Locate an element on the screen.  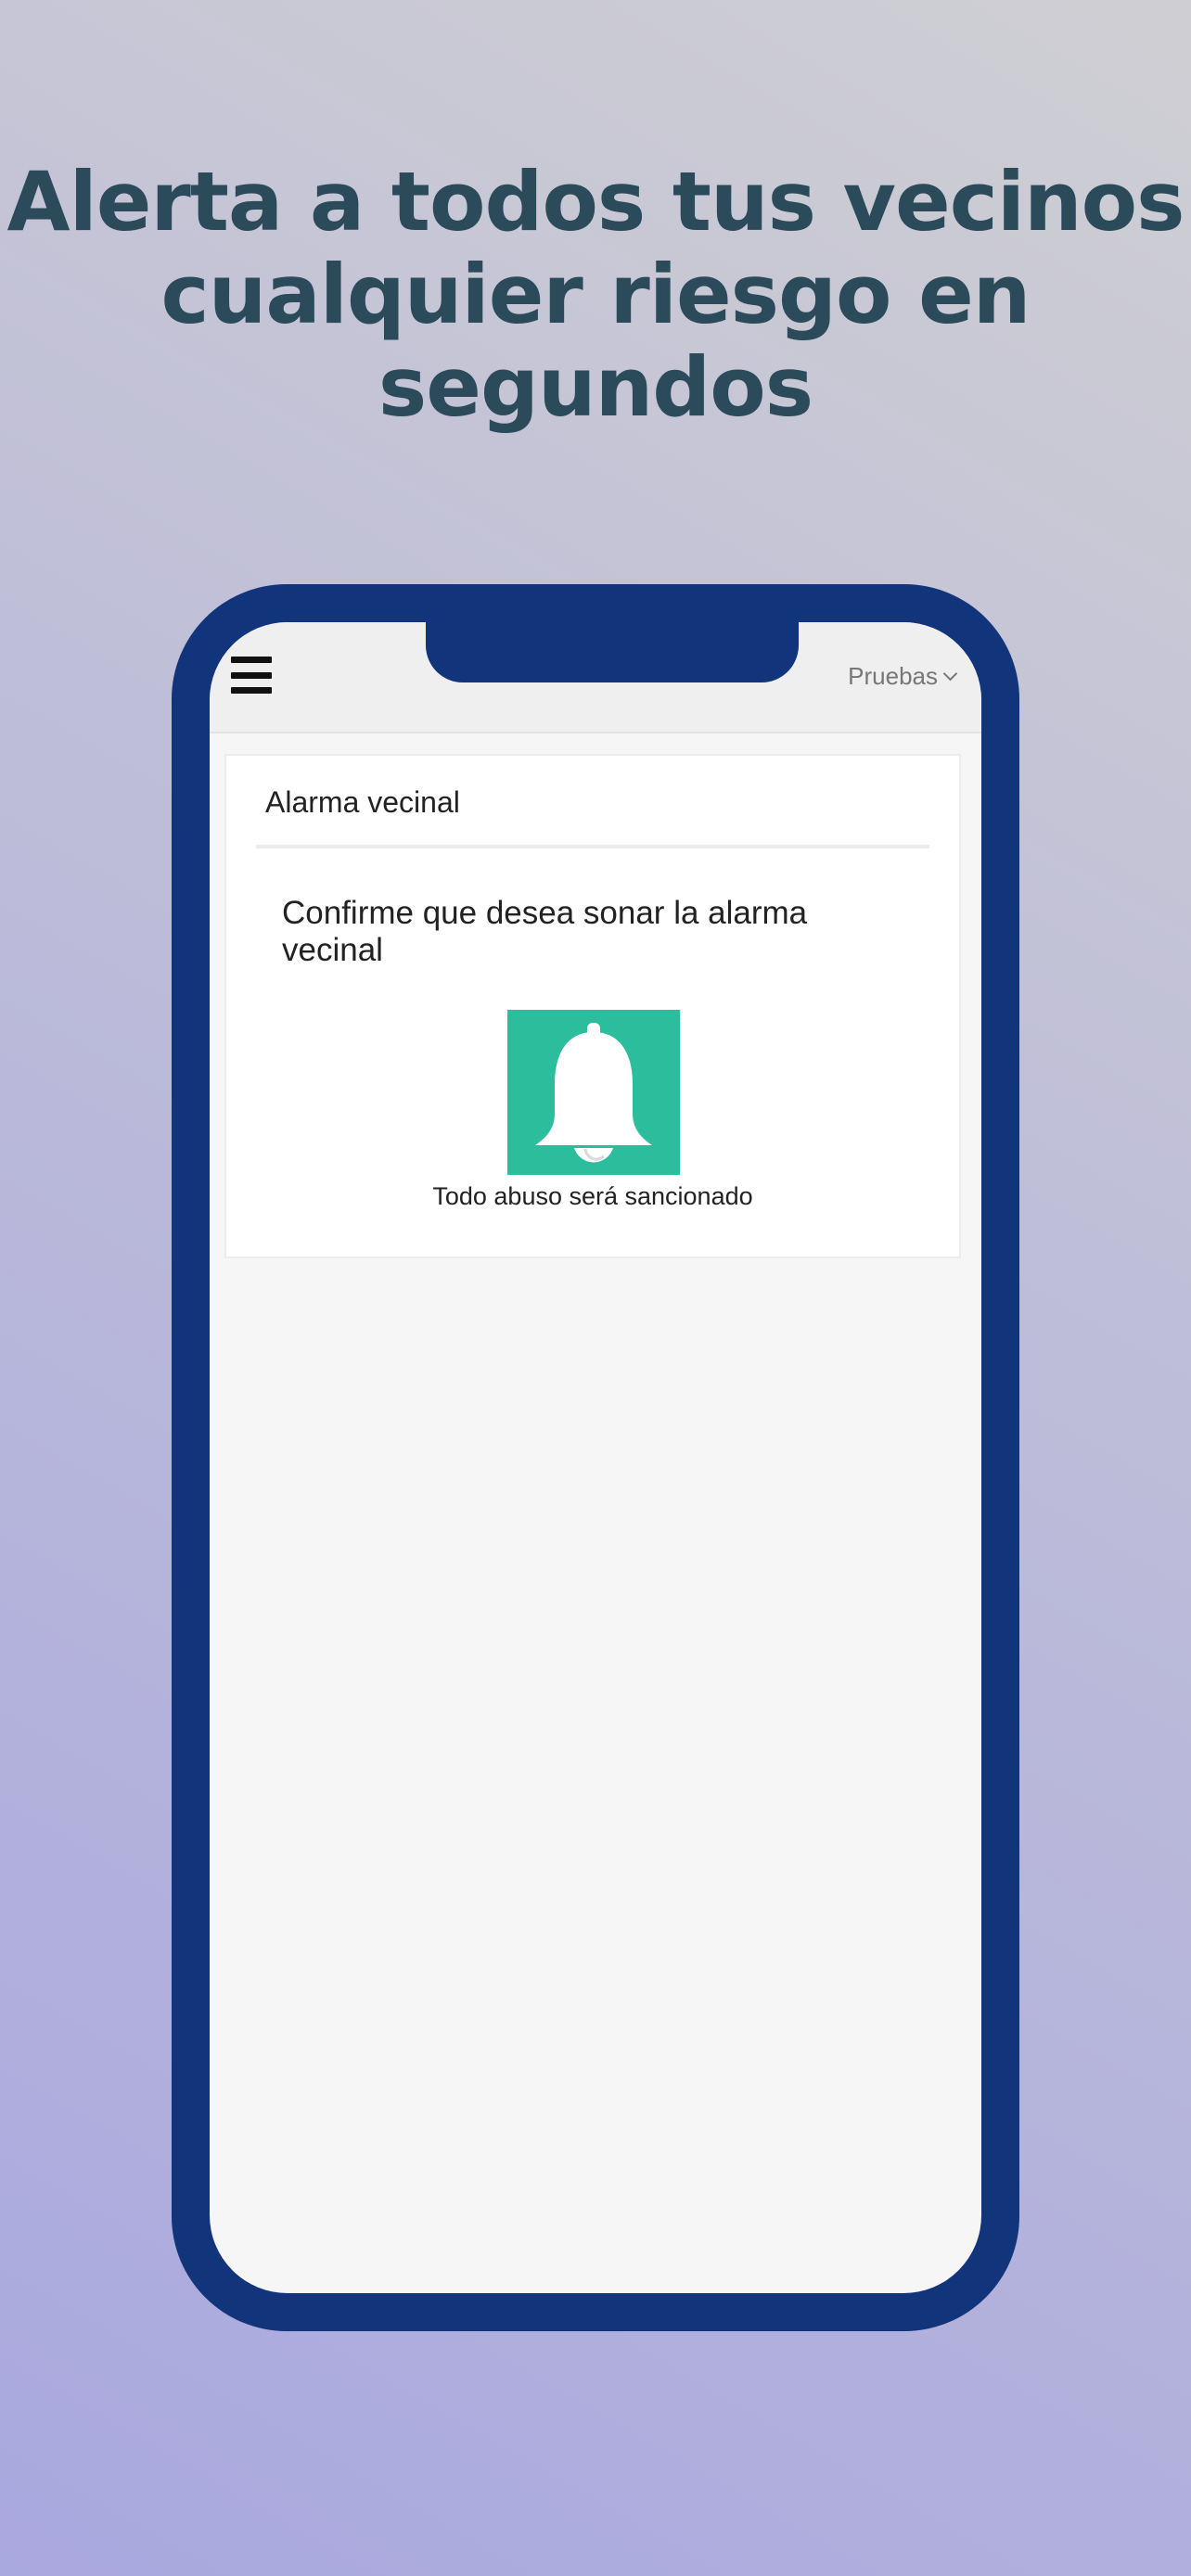
card-title: Alarma vecinal is located at coordinates (362, 802).